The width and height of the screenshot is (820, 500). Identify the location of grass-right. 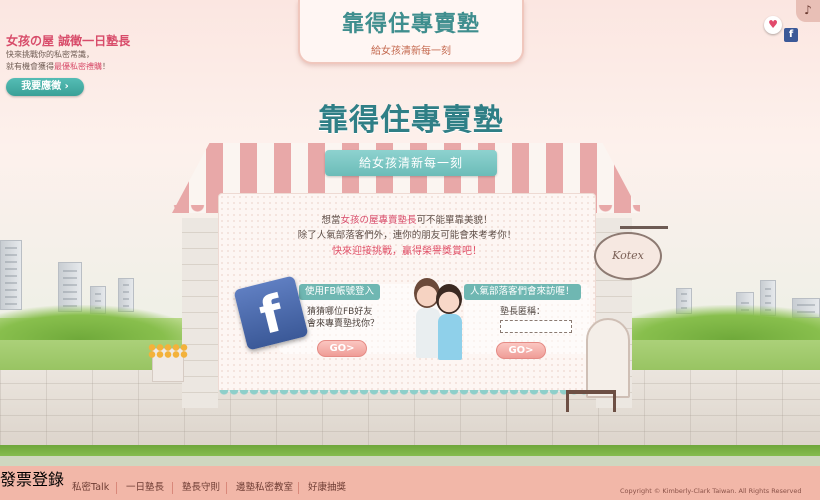
(710, 322).